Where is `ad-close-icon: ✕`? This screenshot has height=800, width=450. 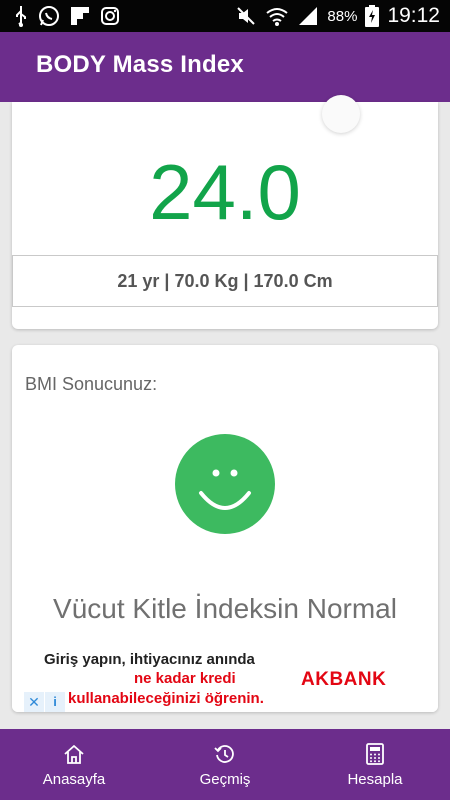 ad-close-icon: ✕ is located at coordinates (34, 702).